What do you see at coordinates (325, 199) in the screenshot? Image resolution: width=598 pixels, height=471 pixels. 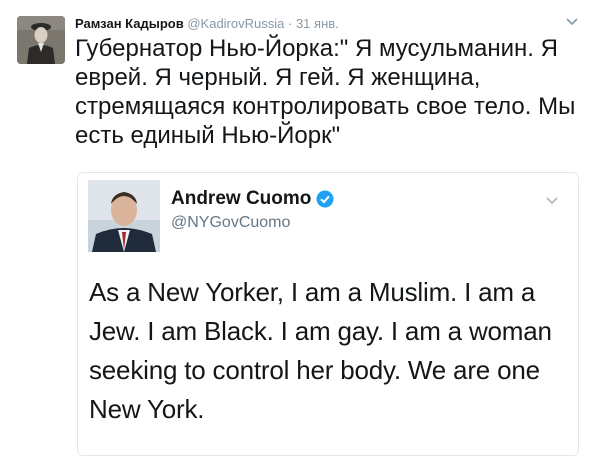 I see `verified-badge-icon` at bounding box center [325, 199].